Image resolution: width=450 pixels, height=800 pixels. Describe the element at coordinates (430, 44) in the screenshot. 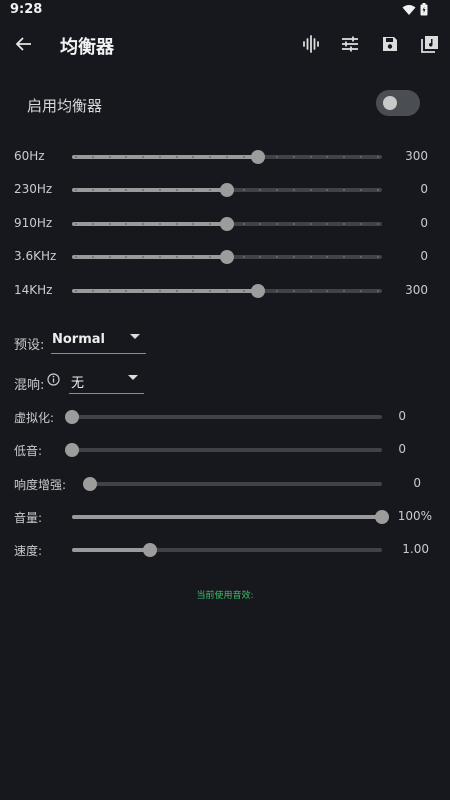

I see `library-music-icon` at that location.